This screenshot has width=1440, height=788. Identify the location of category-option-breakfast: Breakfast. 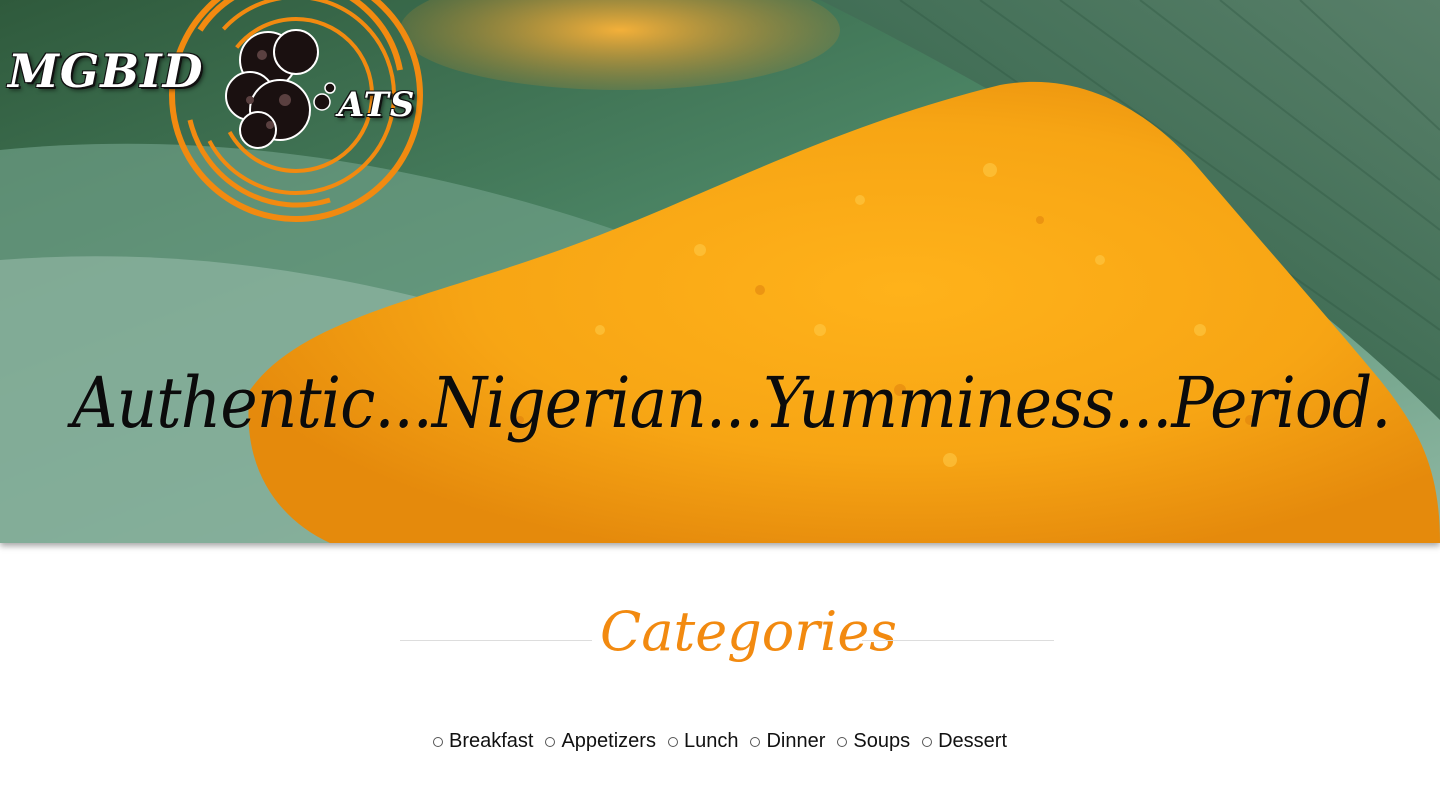
(483, 741).